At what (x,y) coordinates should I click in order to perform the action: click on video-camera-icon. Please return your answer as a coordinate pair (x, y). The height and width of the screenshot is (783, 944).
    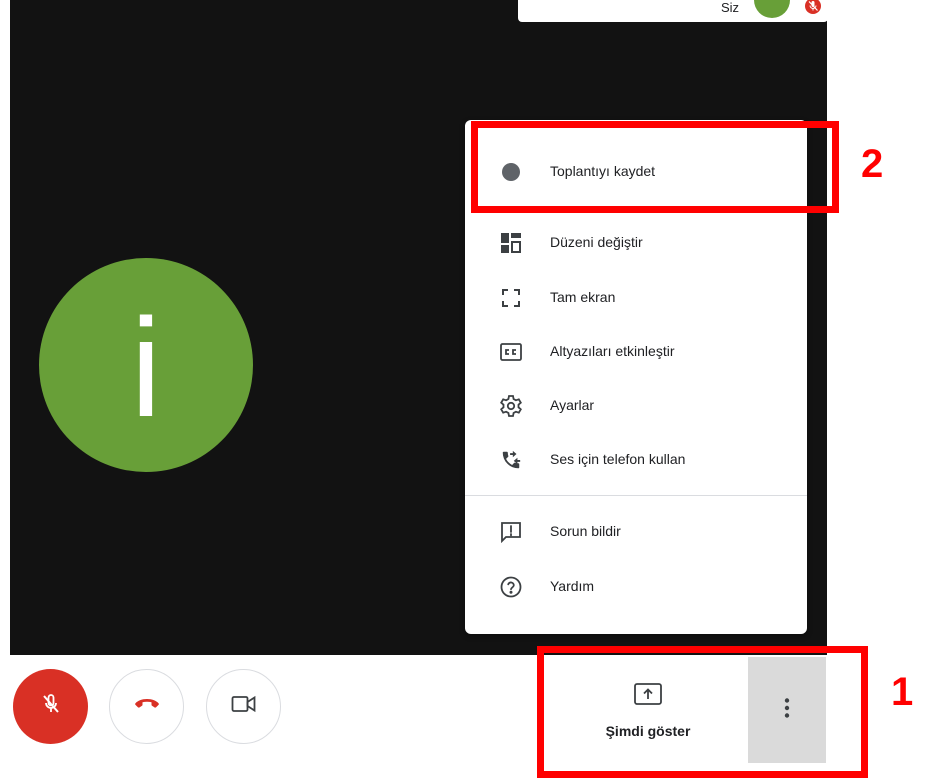
    Looking at the image, I should click on (244, 706).